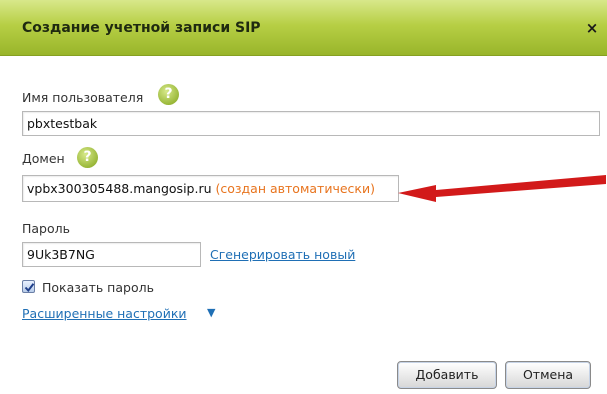  I want to click on domain-help-icon: ?, so click(87, 157).